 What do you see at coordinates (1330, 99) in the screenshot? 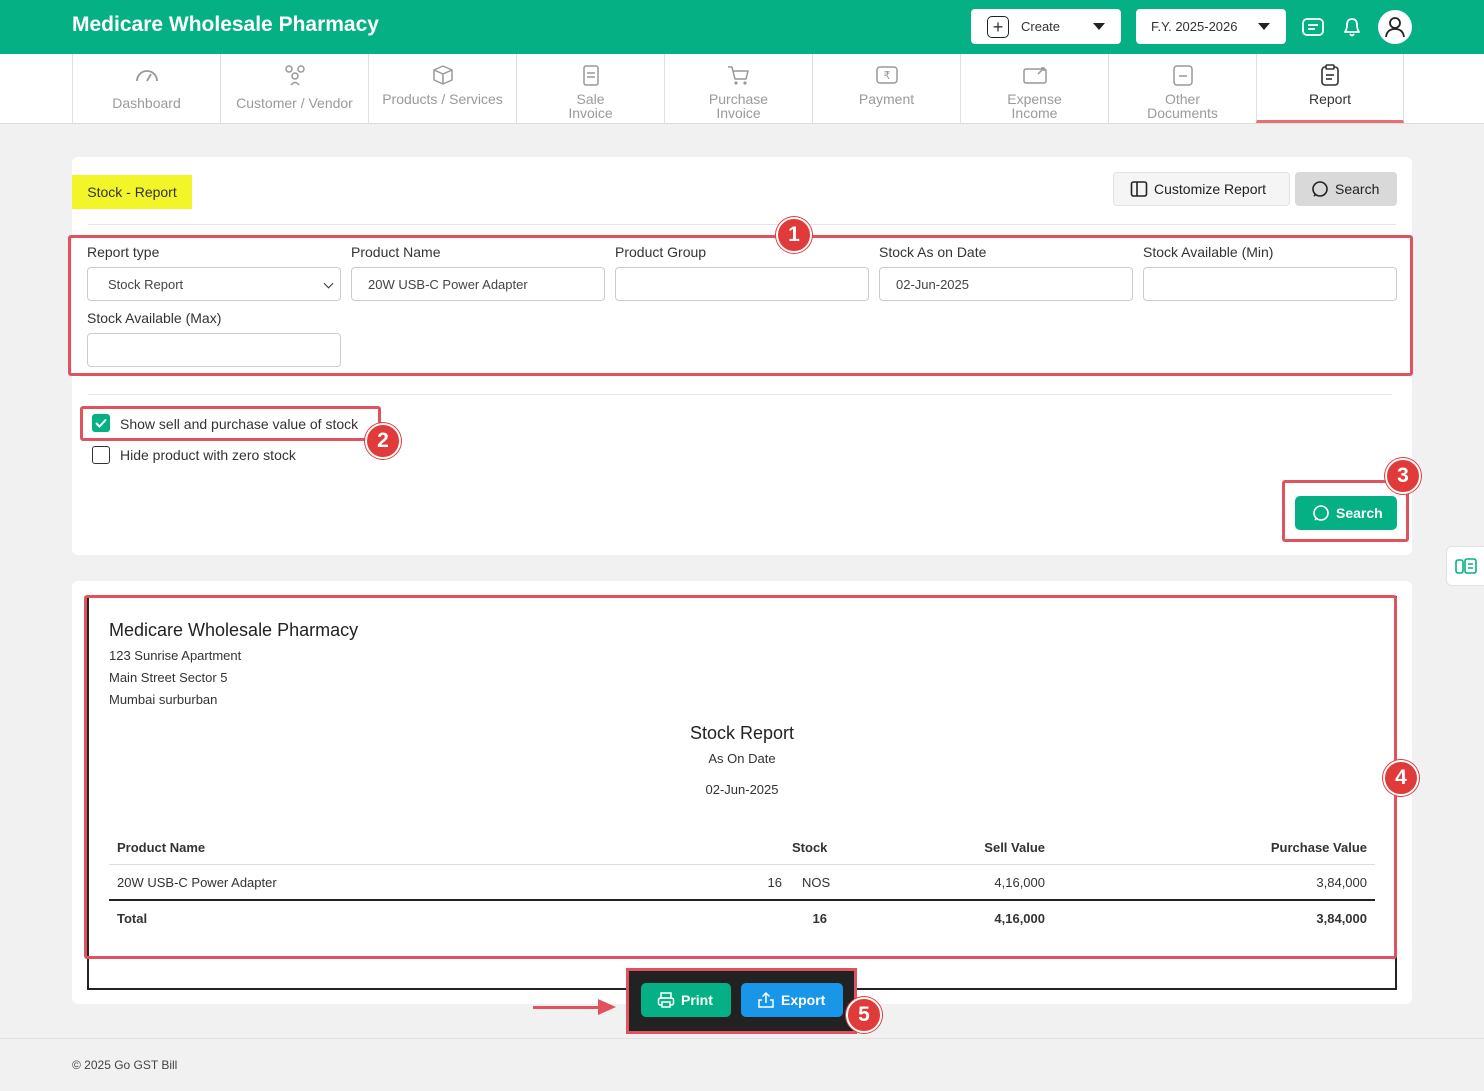
I see `nav-label: Report` at bounding box center [1330, 99].